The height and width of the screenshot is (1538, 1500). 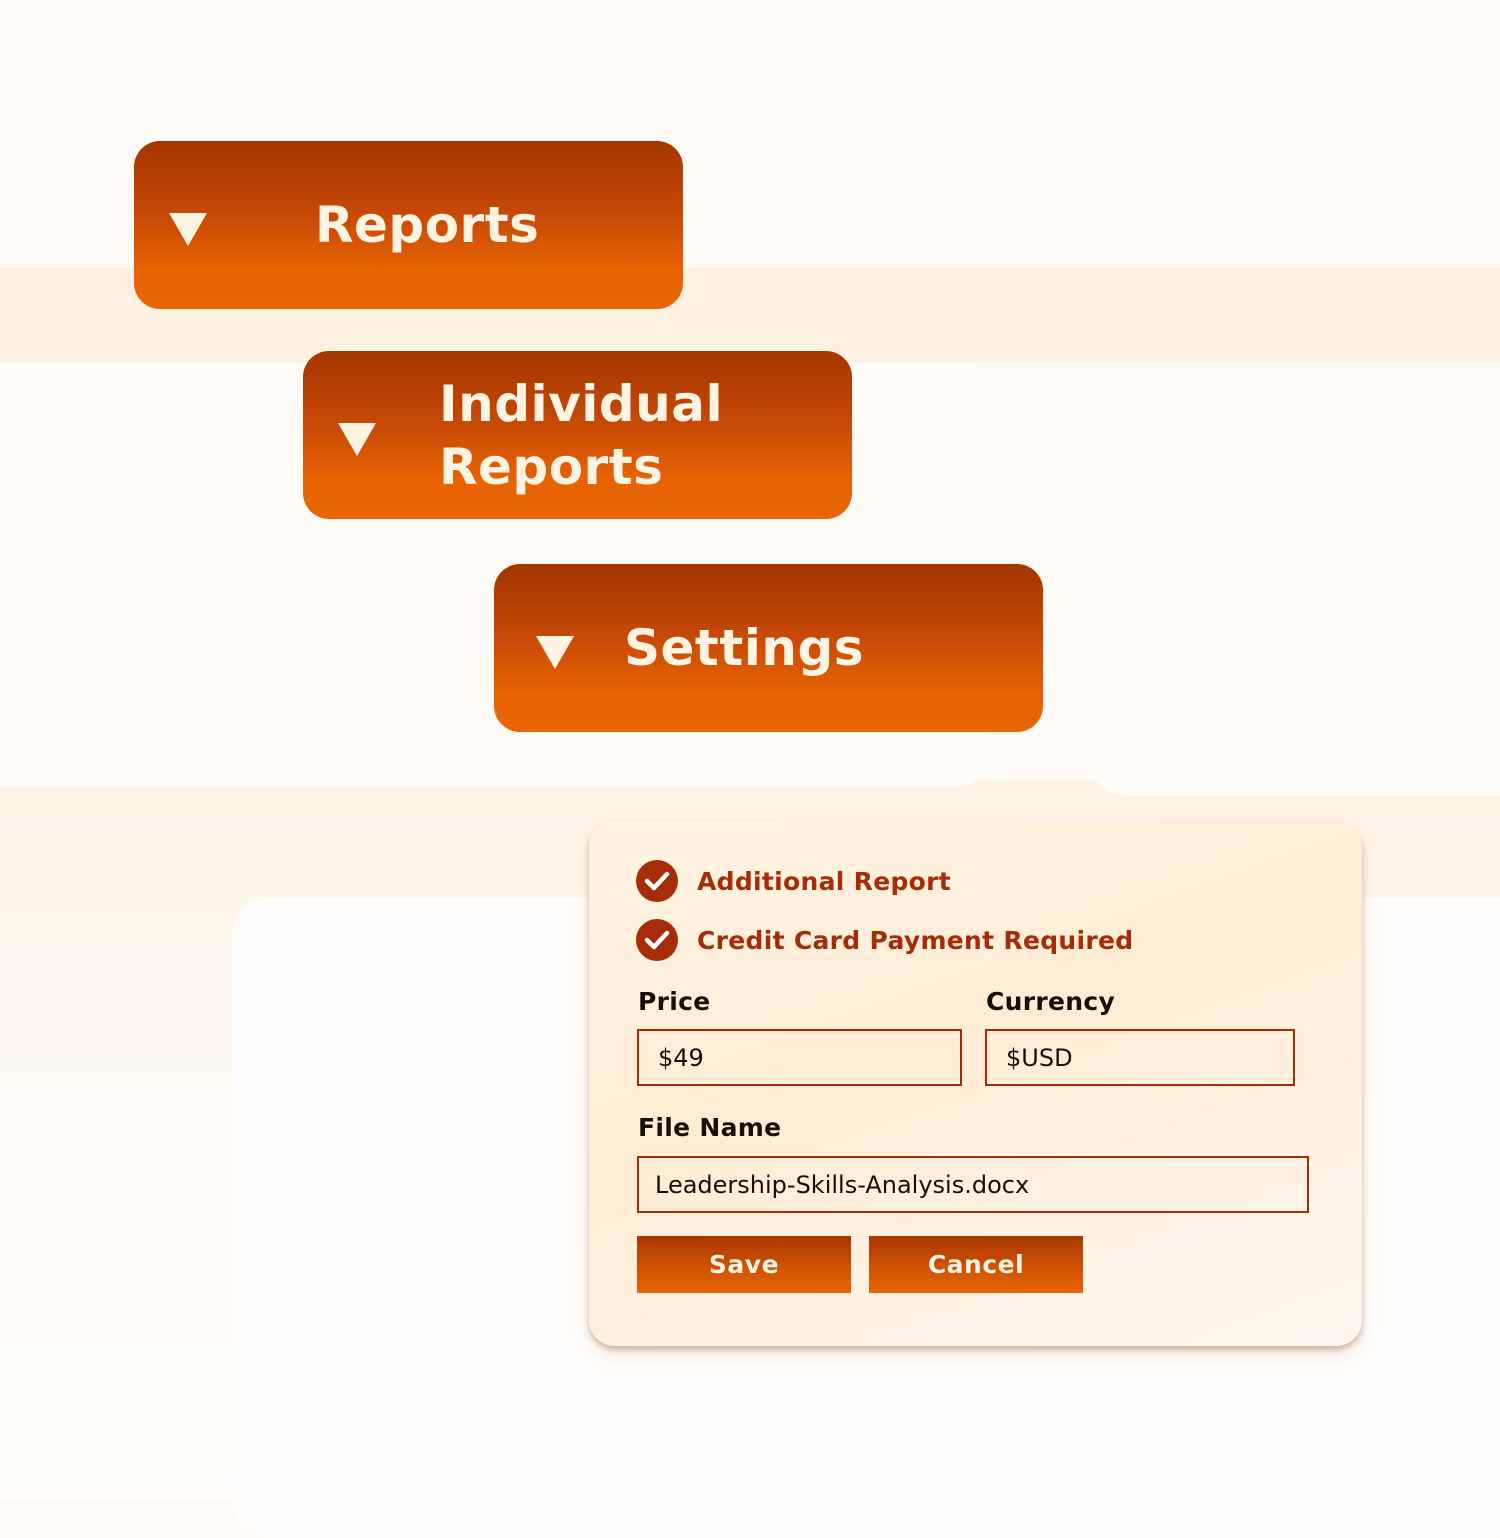 What do you see at coordinates (427, 225) in the screenshot?
I see `menu-item-label: Reports` at bounding box center [427, 225].